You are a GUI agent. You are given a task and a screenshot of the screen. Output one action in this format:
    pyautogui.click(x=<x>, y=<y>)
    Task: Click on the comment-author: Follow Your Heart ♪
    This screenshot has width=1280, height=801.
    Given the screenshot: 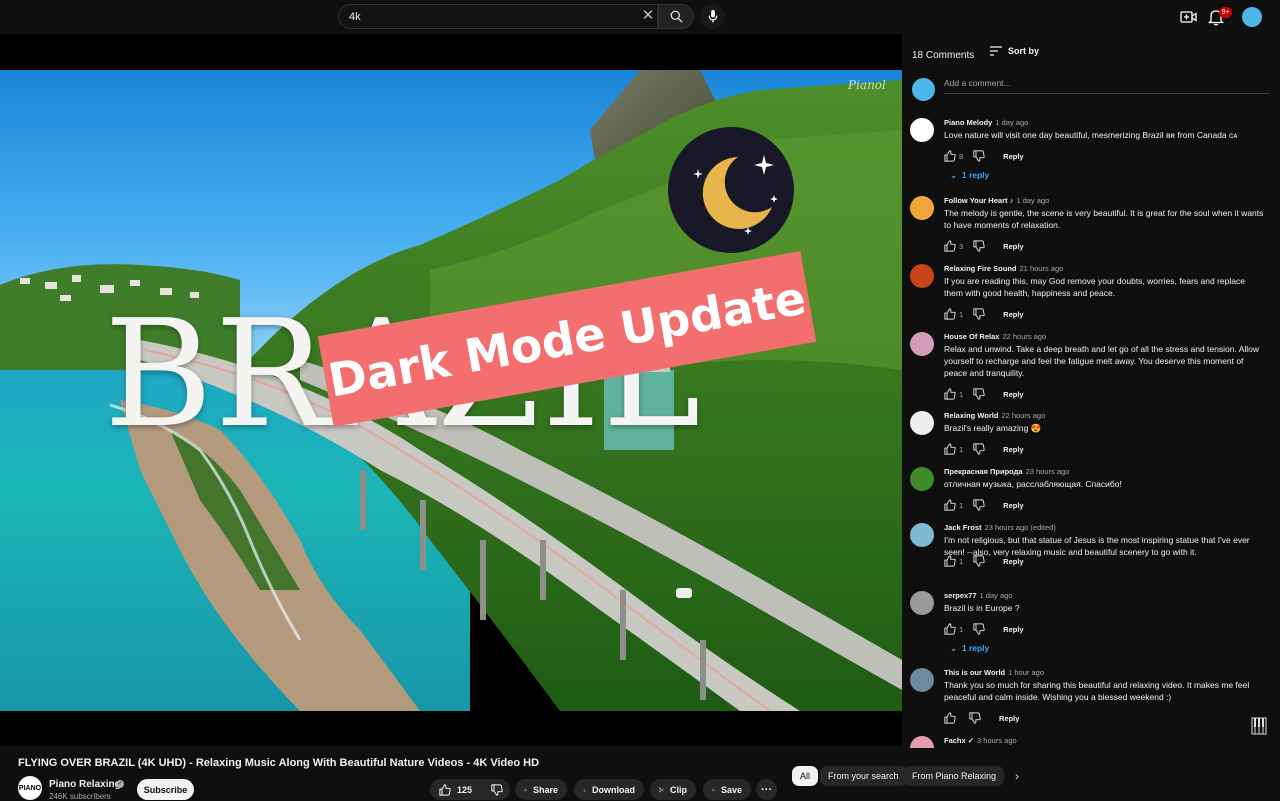 What is the action you would take?
    pyautogui.click(x=978, y=200)
    